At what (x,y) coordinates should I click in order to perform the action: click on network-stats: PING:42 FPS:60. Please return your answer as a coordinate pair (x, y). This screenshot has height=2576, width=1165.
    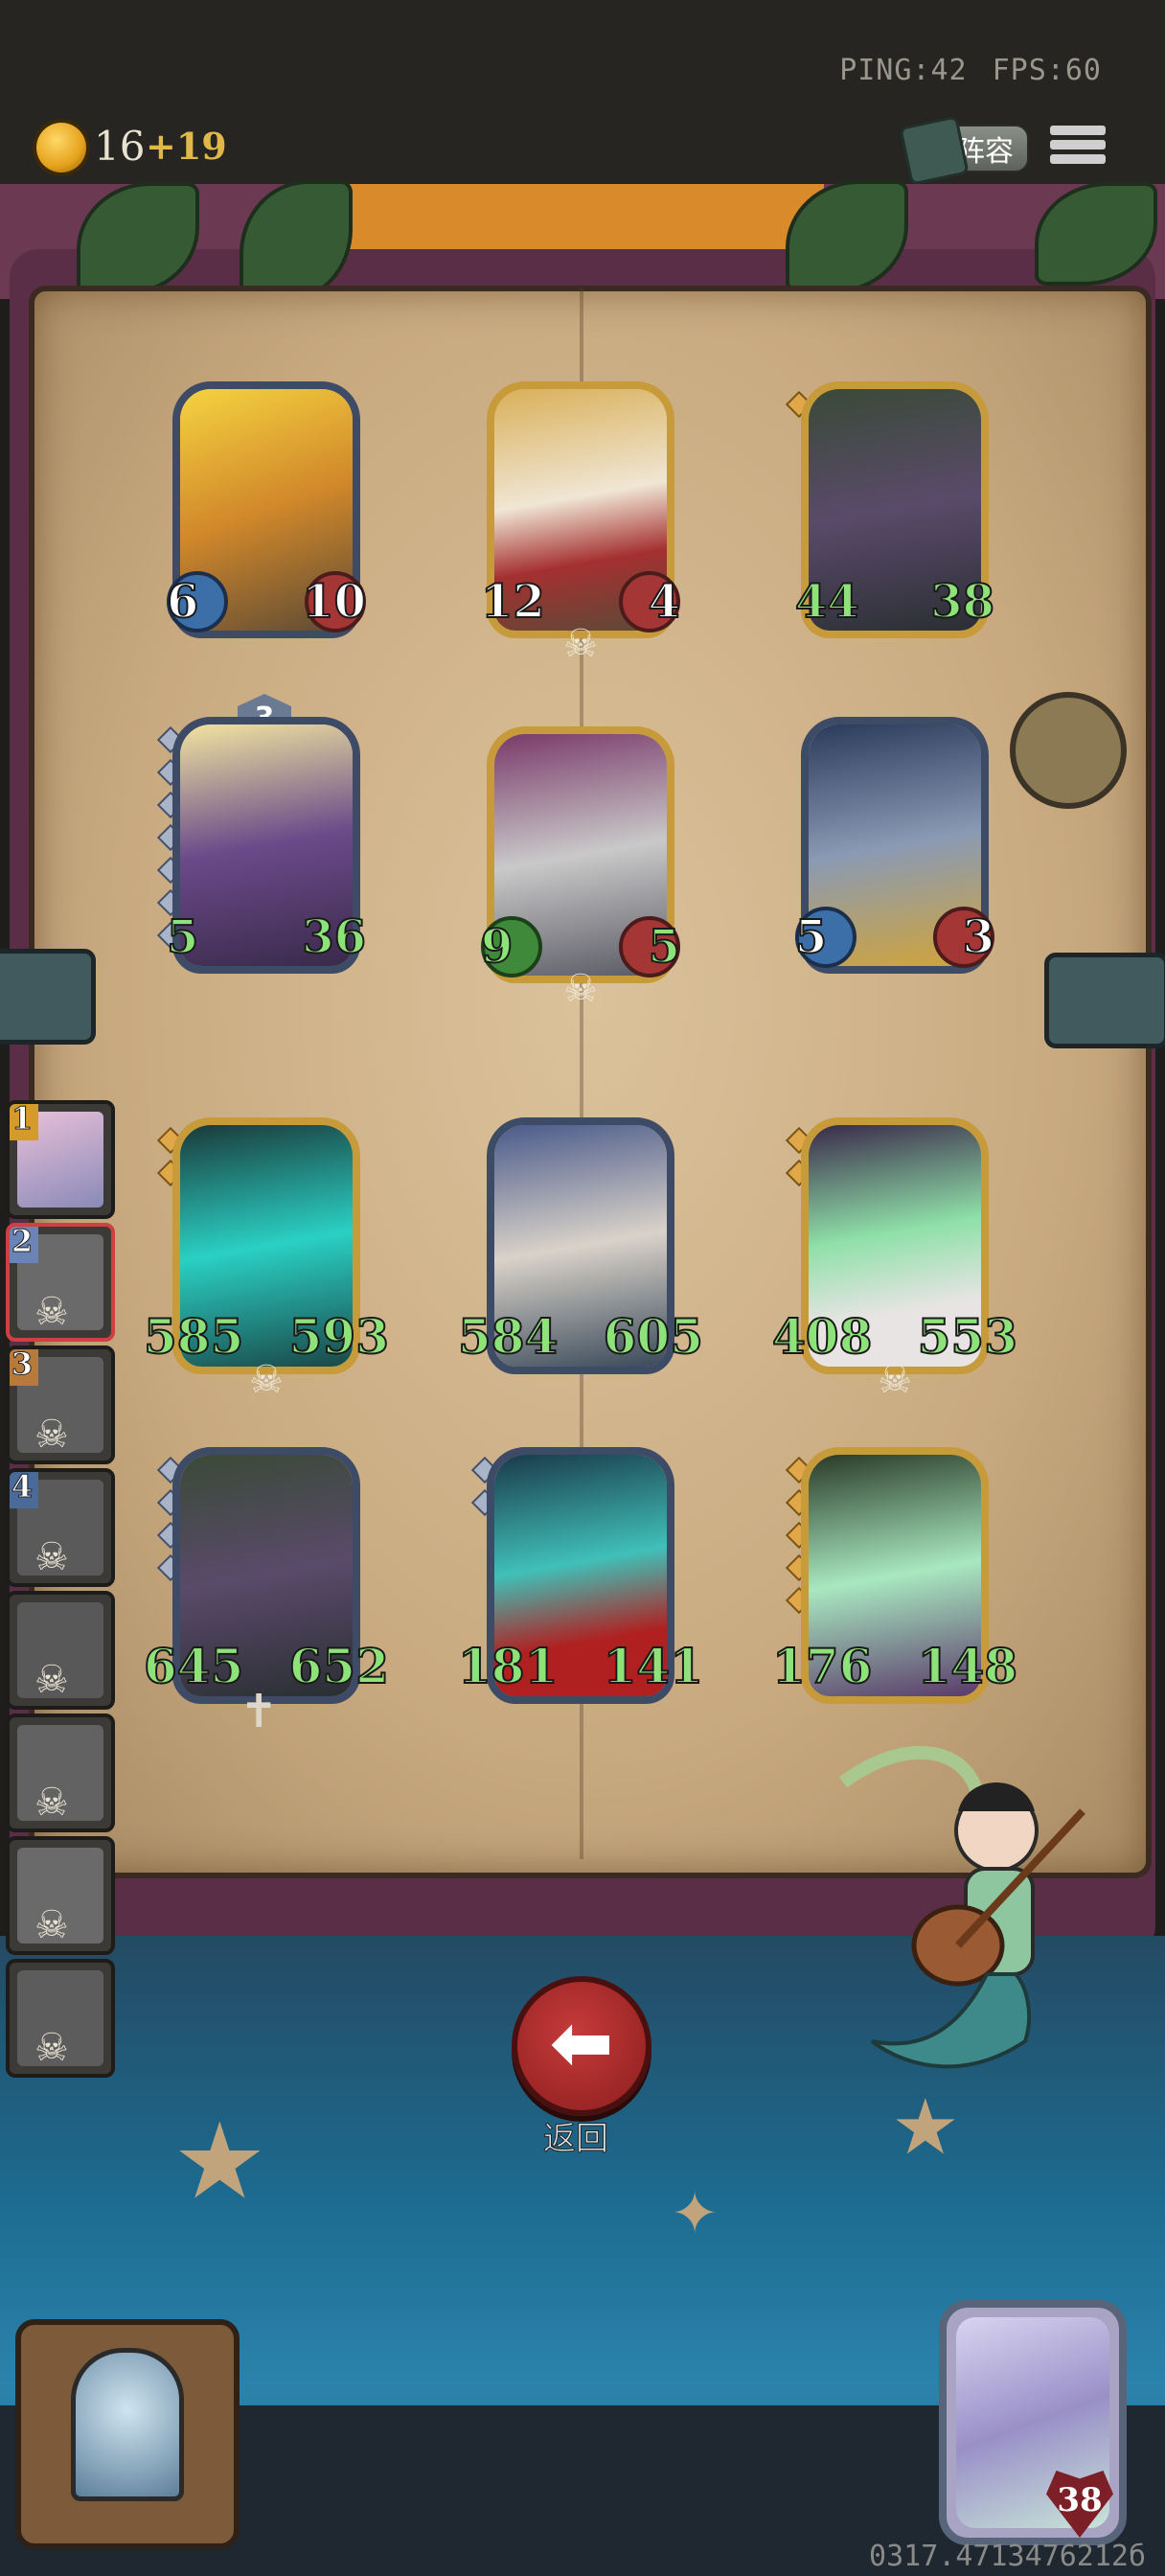
    Looking at the image, I should click on (958, 70).